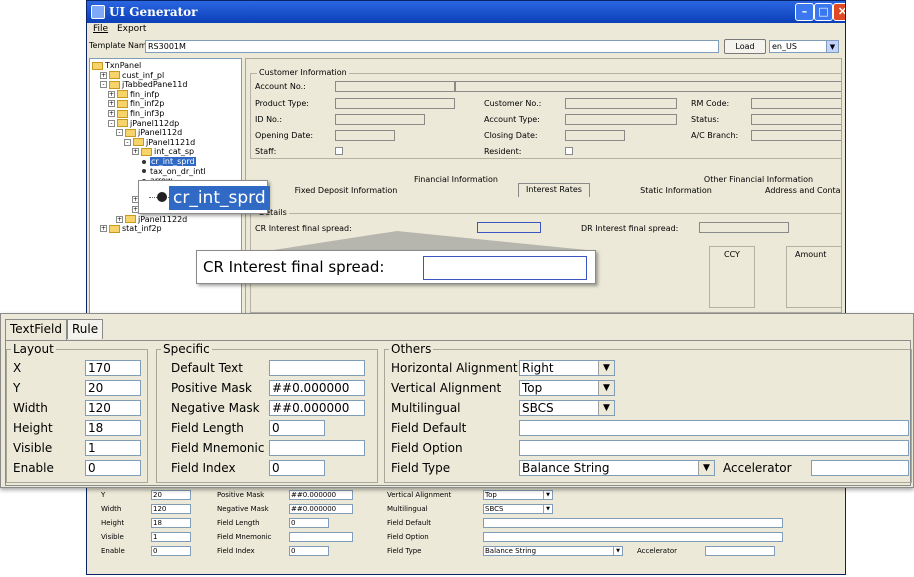 The image size is (914, 577). Describe the element at coordinates (136, 104) in the screenshot. I see `tree-node: + fin_inf2p` at that location.